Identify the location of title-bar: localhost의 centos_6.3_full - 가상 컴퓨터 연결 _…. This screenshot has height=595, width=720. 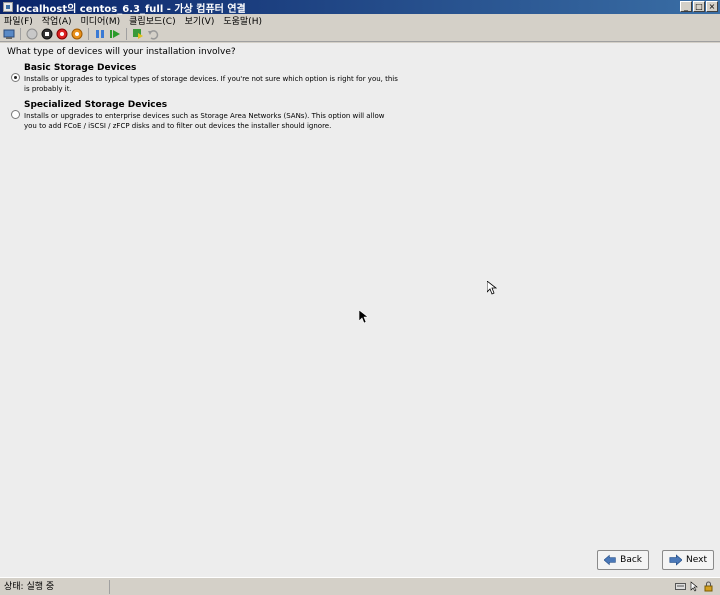
(360, 7).